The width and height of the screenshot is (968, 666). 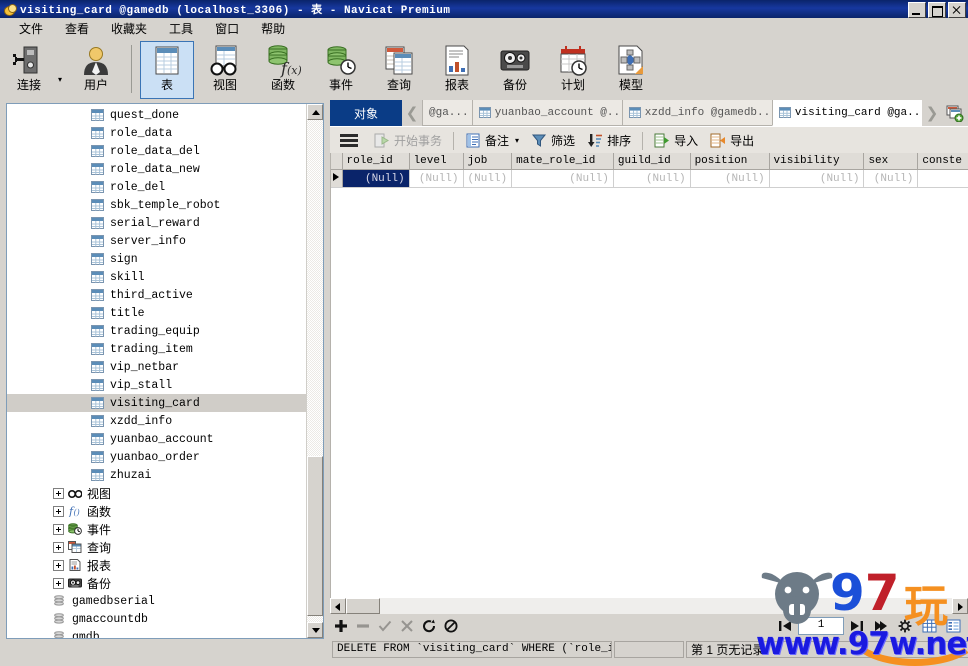 I want to click on tree-item-table: quest_done, so click(x=157, y=115).